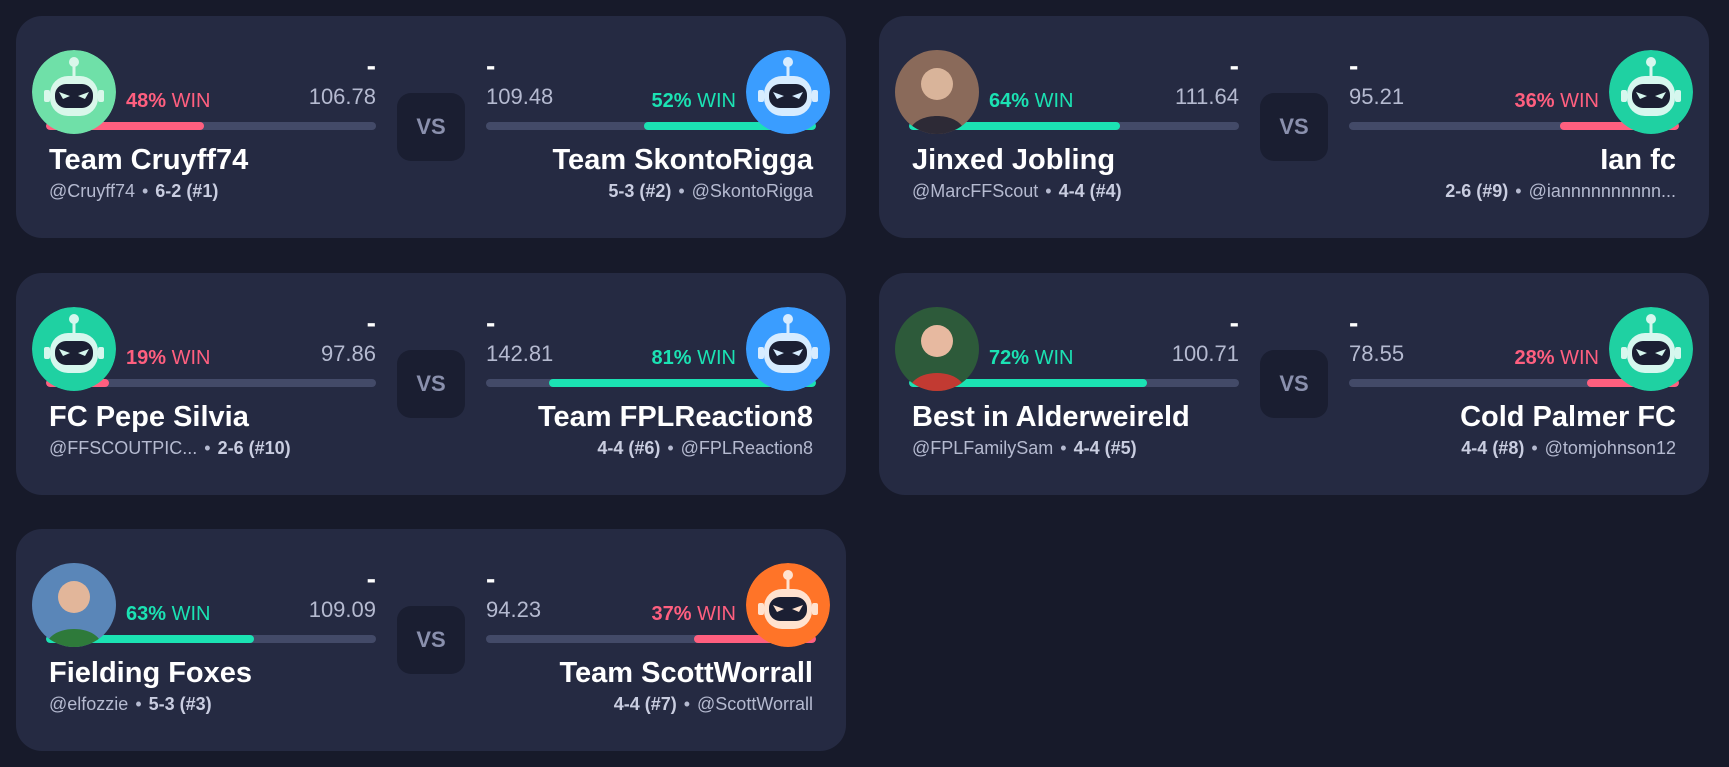  What do you see at coordinates (683, 160) in the screenshot?
I see `team-name: Team SkontoRigga` at bounding box center [683, 160].